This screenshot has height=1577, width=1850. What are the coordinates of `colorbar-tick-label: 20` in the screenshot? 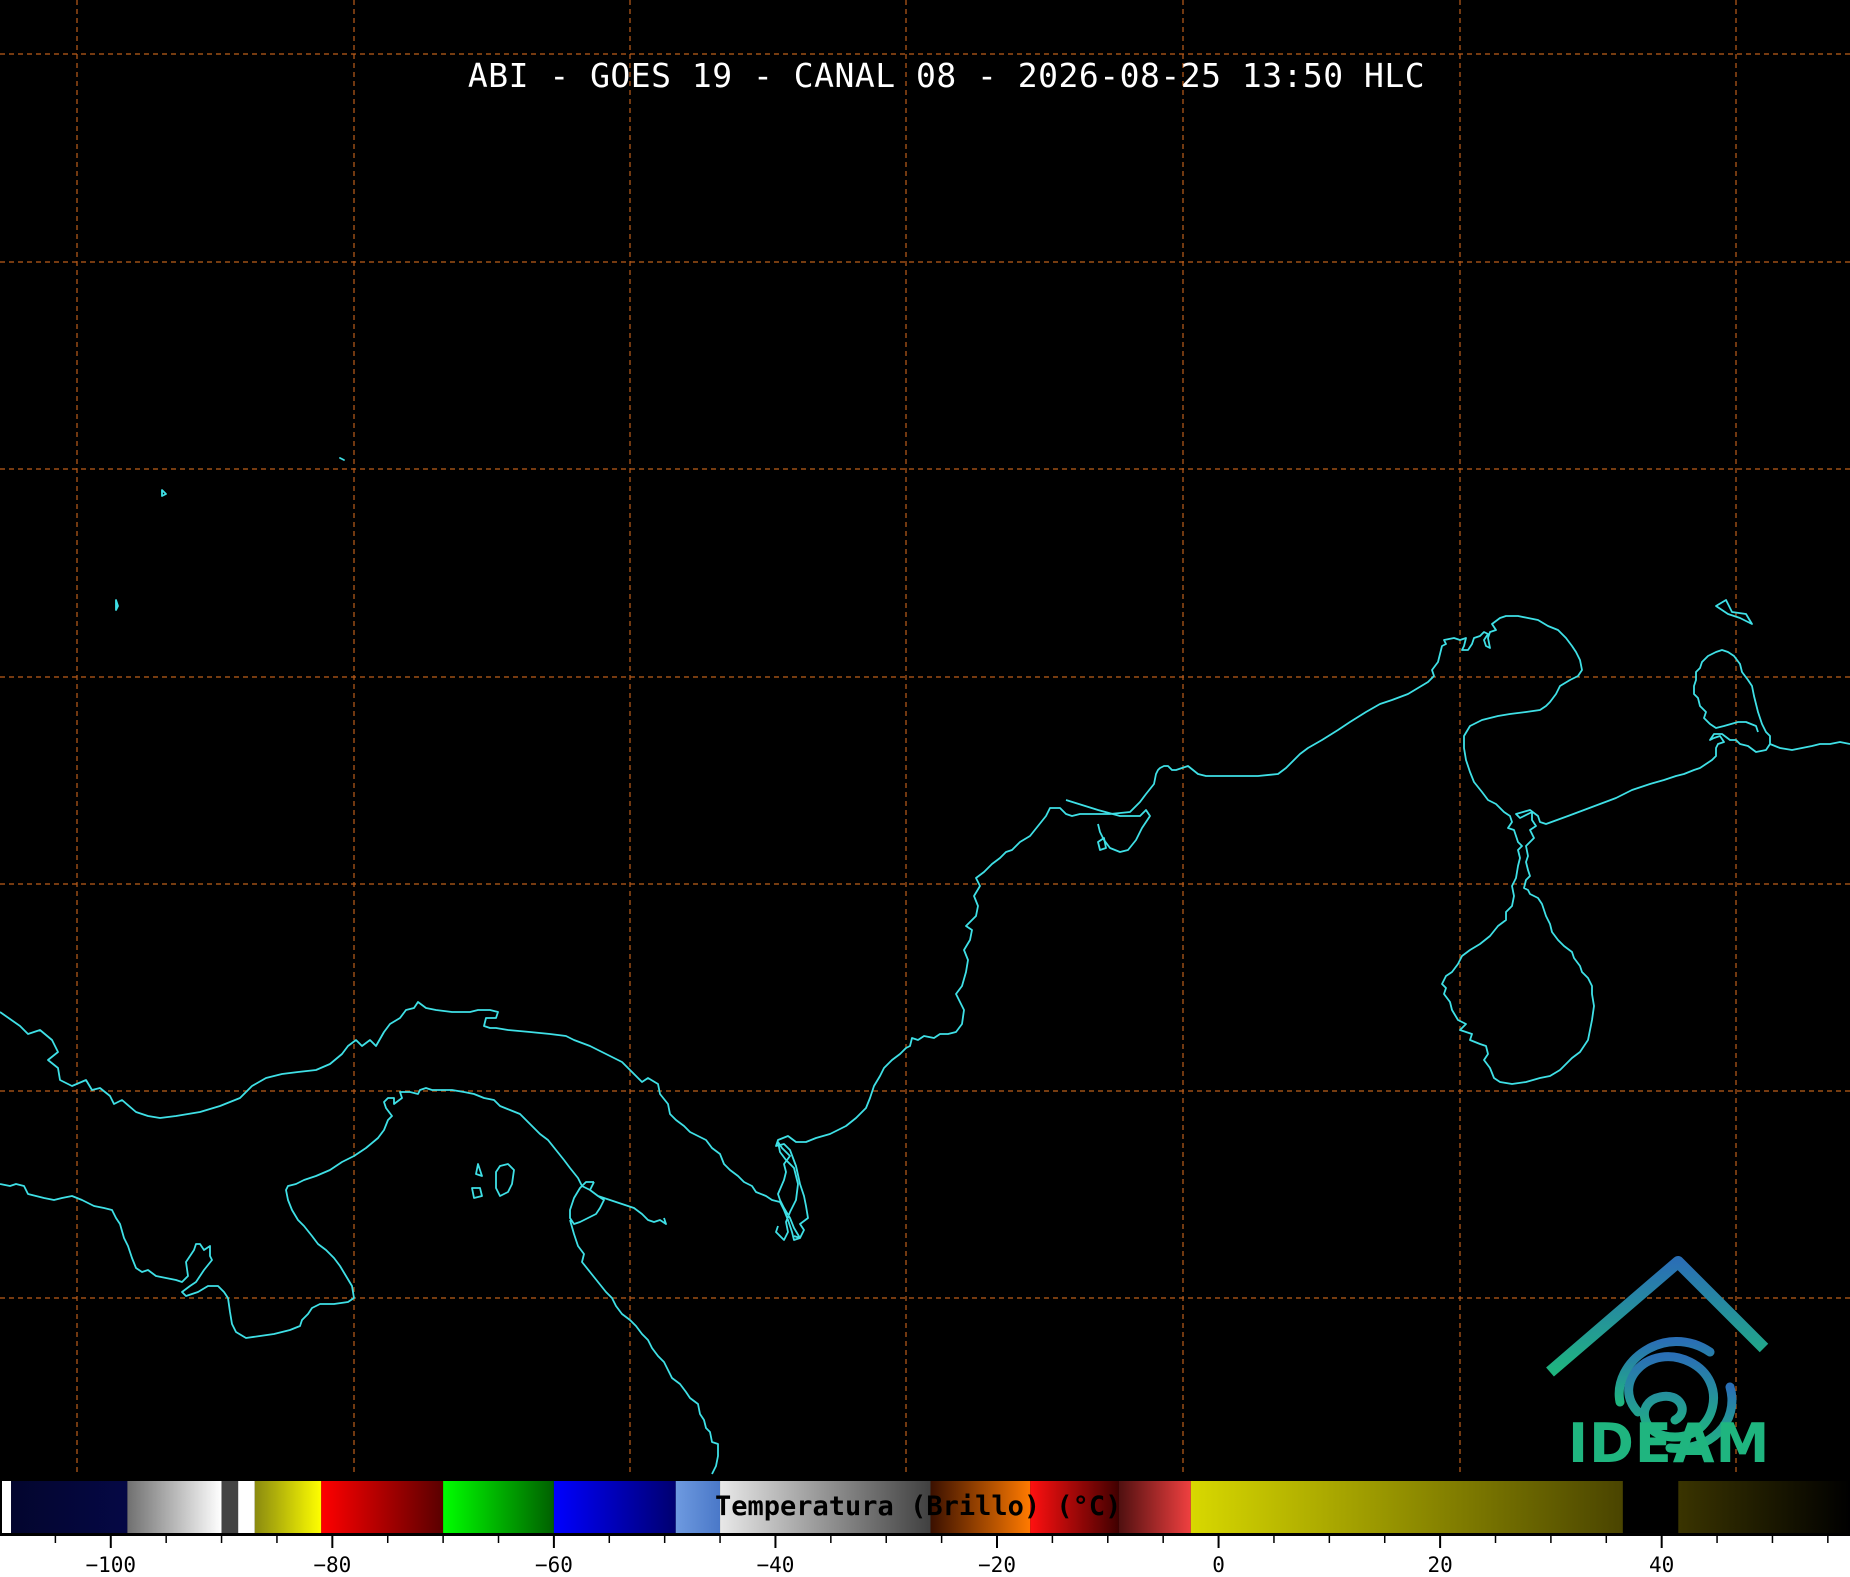 It's located at (1439, 1565).